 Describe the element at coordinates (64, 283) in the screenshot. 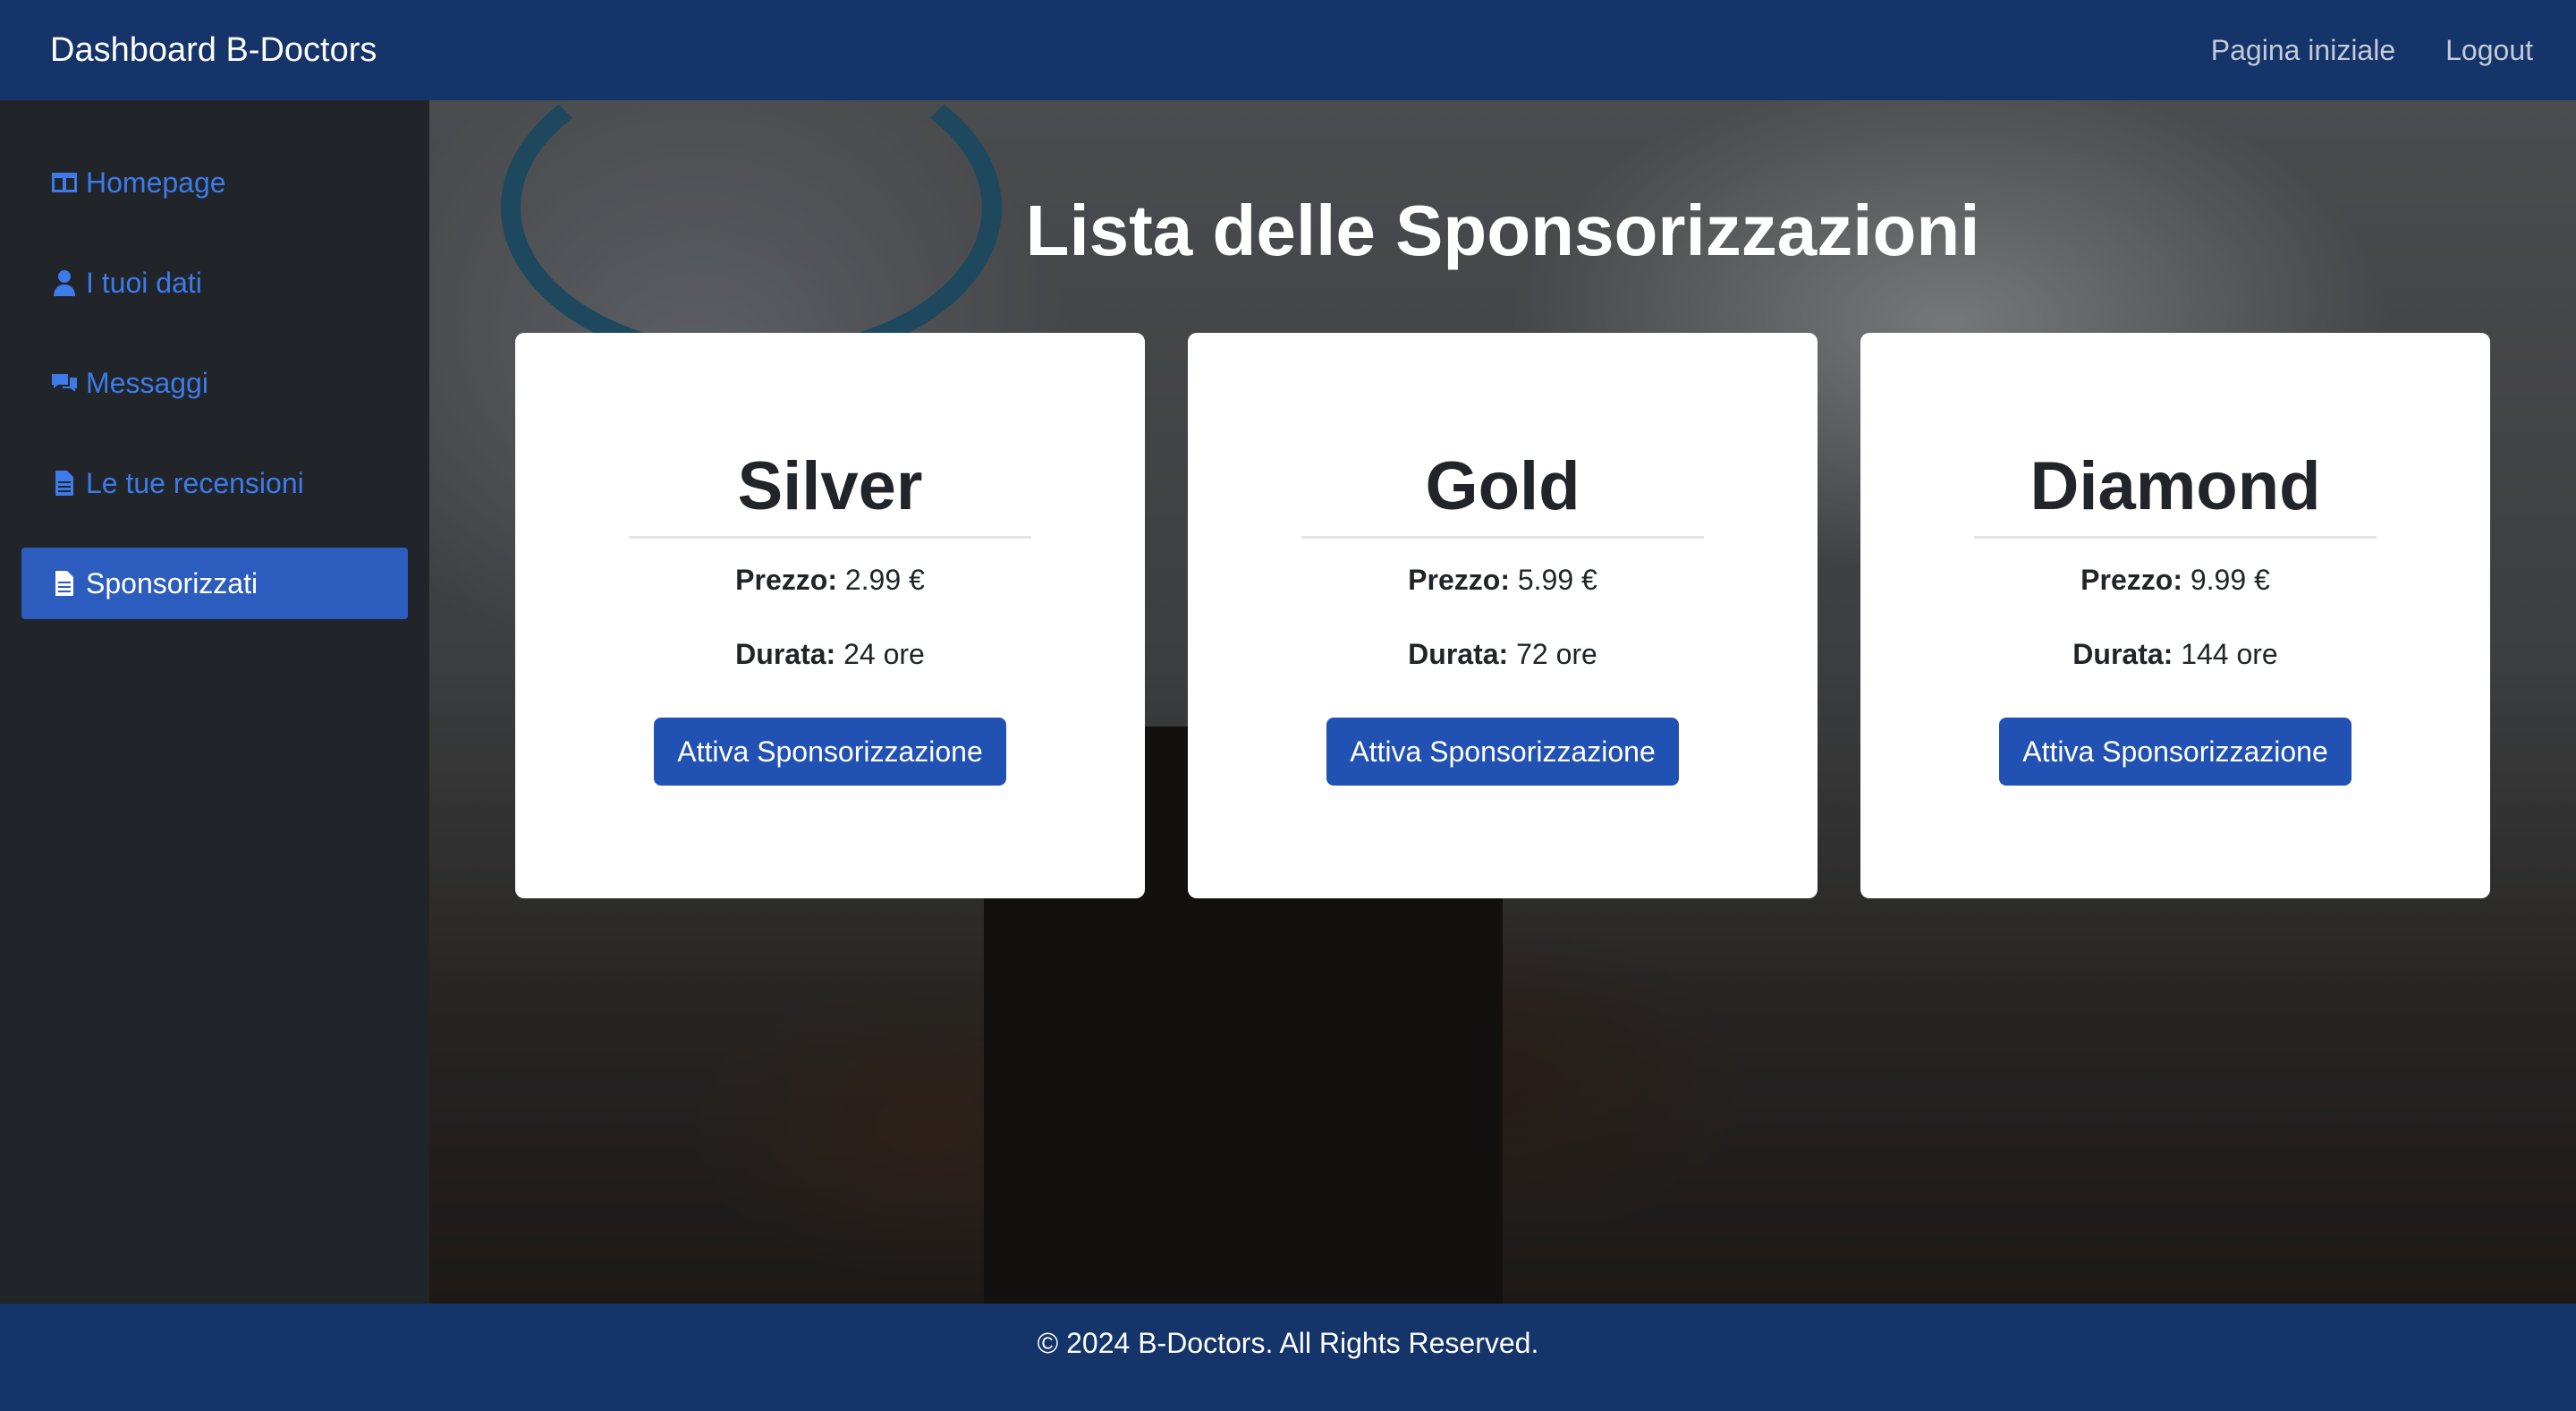

I see `user-doctor-icon` at that location.